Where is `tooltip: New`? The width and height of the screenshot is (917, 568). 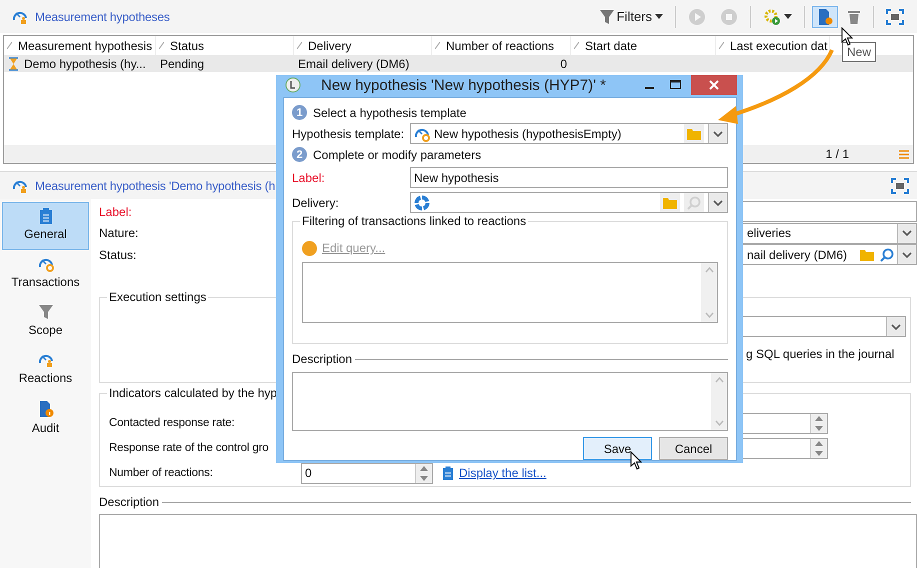 tooltip: New is located at coordinates (859, 52).